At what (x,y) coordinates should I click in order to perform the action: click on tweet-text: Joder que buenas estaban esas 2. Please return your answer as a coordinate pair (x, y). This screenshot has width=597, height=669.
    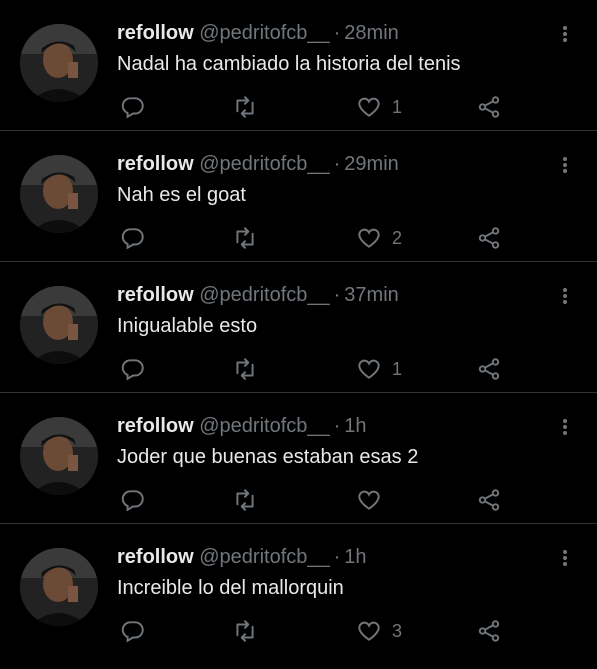
    Looking at the image, I should click on (268, 457).